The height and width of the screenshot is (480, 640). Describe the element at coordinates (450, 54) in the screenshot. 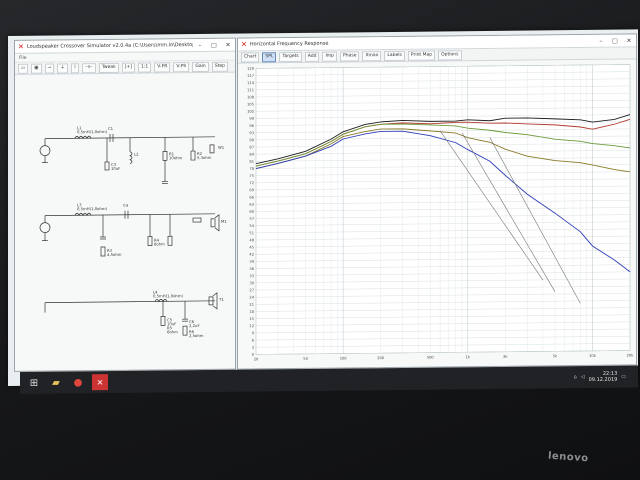

I see `options-button: Options` at that location.